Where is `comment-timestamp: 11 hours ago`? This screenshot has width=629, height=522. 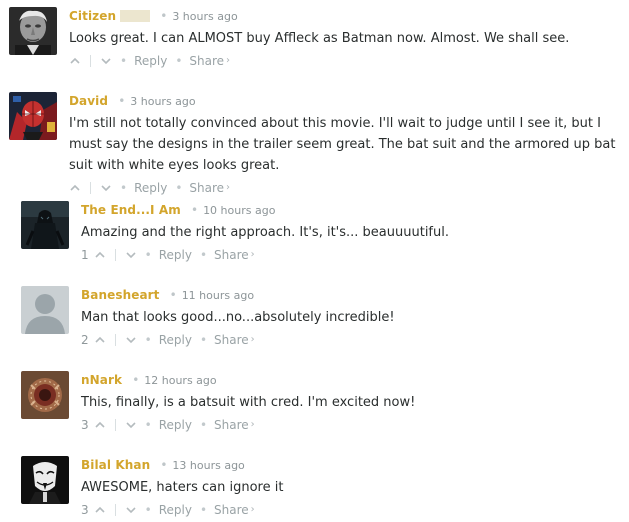
comment-timestamp: 11 hours ago is located at coordinates (218, 295).